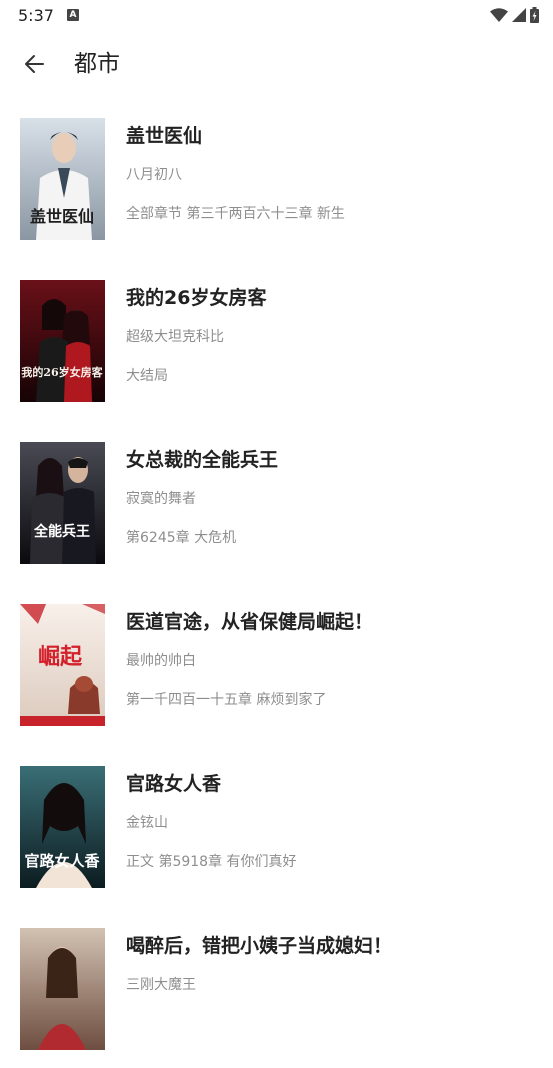 Image resolution: width=553 pixels, height=1068 pixels. I want to click on book-author: 最帅的帅白, so click(161, 661).